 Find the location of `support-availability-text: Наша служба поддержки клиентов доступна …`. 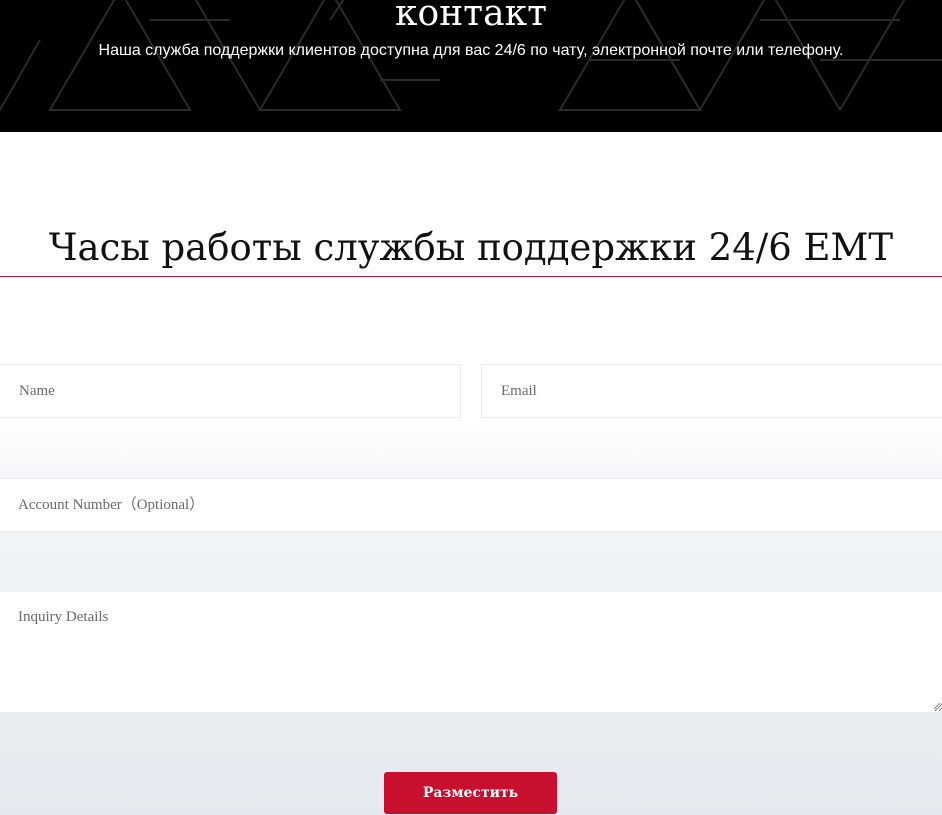

support-availability-text: Наша служба поддержки клиентов доступна … is located at coordinates (471, 50).